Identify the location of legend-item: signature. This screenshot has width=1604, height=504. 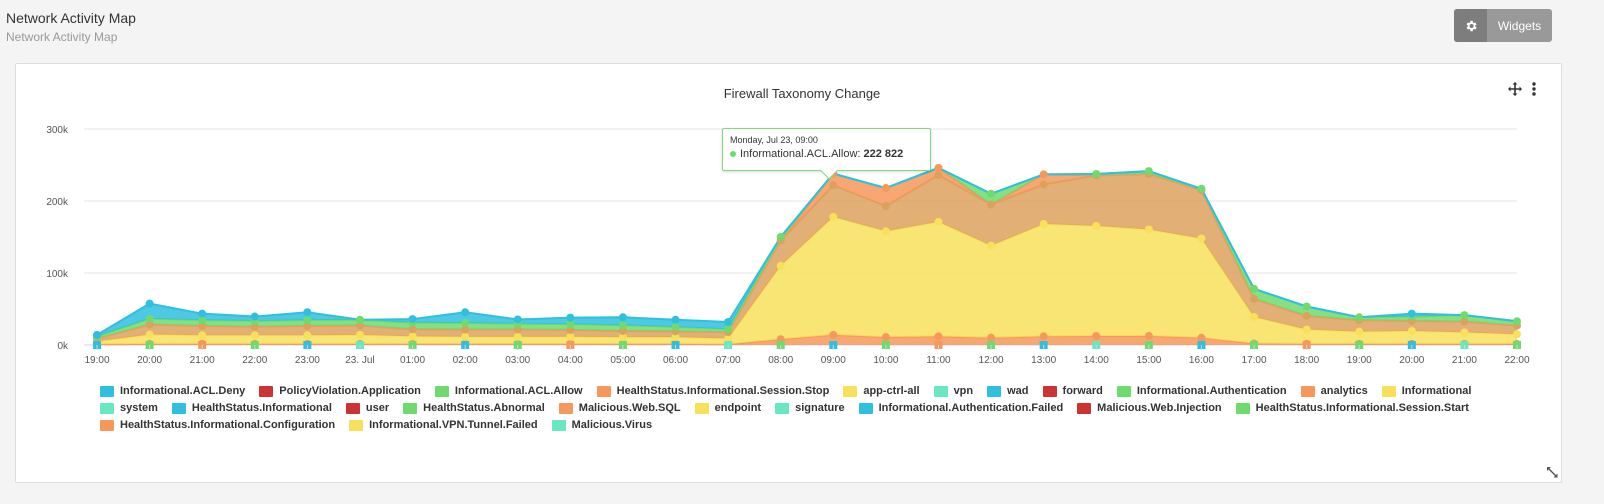
(810, 408).